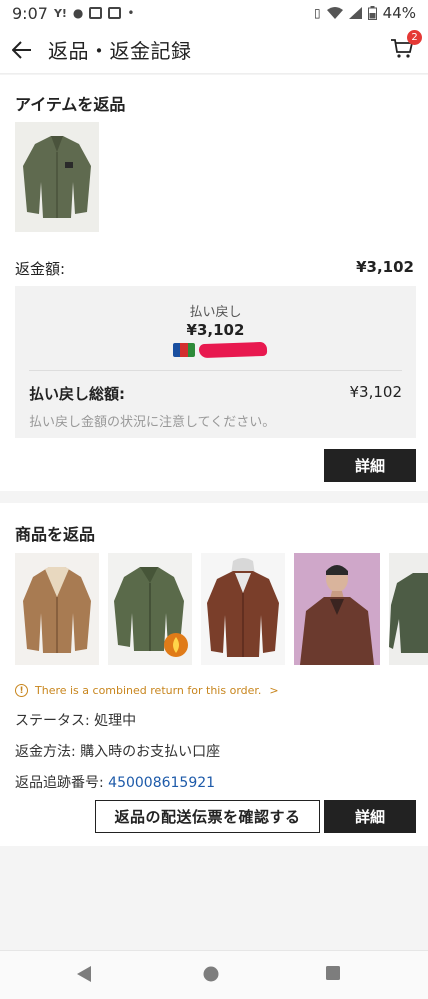 The height and width of the screenshot is (999, 428). Describe the element at coordinates (76, 721) in the screenshot. I see `status-line: ステータス: 処理中` at that location.